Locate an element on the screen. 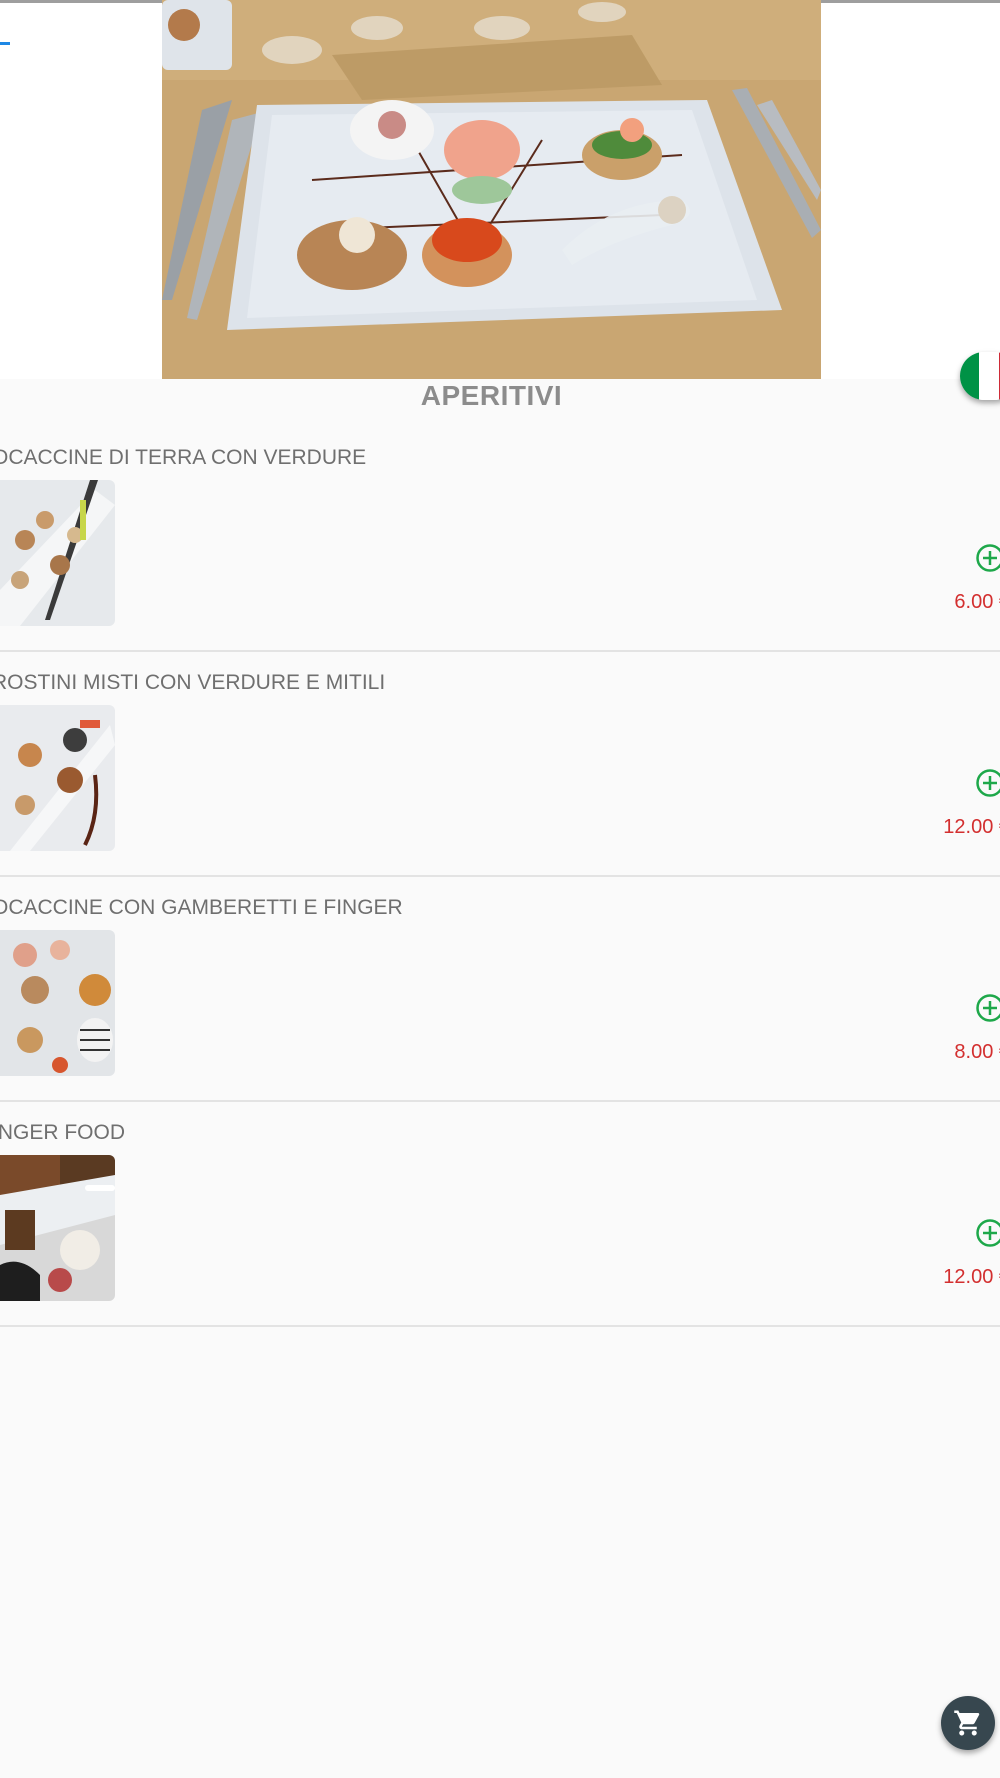 The height and width of the screenshot is (1778, 1000). menu-item: OCACCINE DI TERRA CON VERDURE 6.00 € is located at coordinates (500, 538).